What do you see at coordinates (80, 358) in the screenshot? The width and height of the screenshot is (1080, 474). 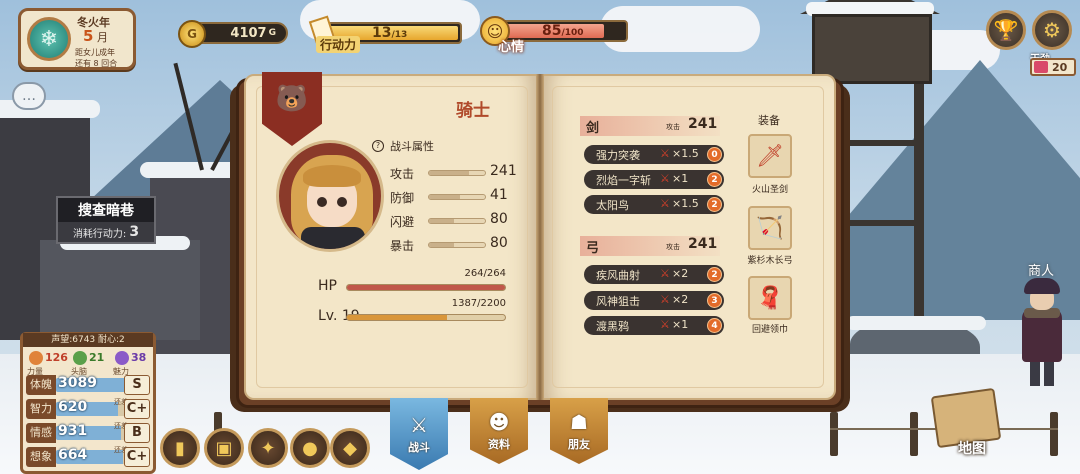 I see `mind-icon` at bounding box center [80, 358].